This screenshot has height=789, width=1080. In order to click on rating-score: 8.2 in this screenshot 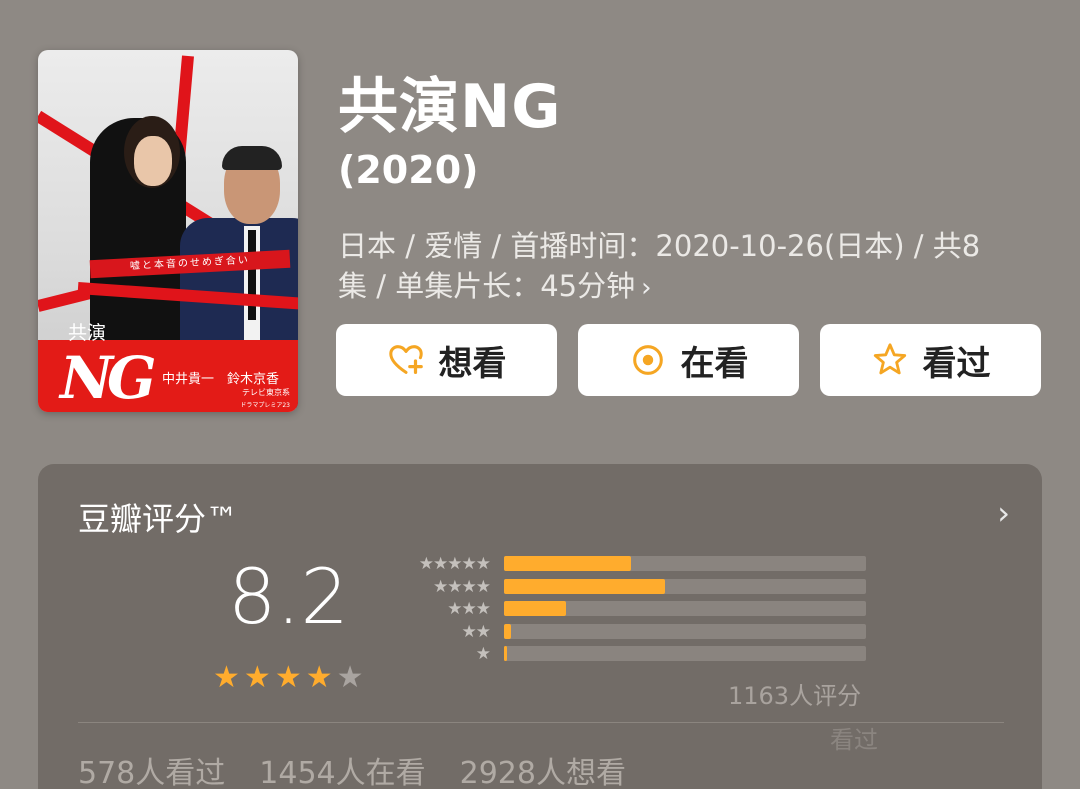, I will do `click(288, 596)`.